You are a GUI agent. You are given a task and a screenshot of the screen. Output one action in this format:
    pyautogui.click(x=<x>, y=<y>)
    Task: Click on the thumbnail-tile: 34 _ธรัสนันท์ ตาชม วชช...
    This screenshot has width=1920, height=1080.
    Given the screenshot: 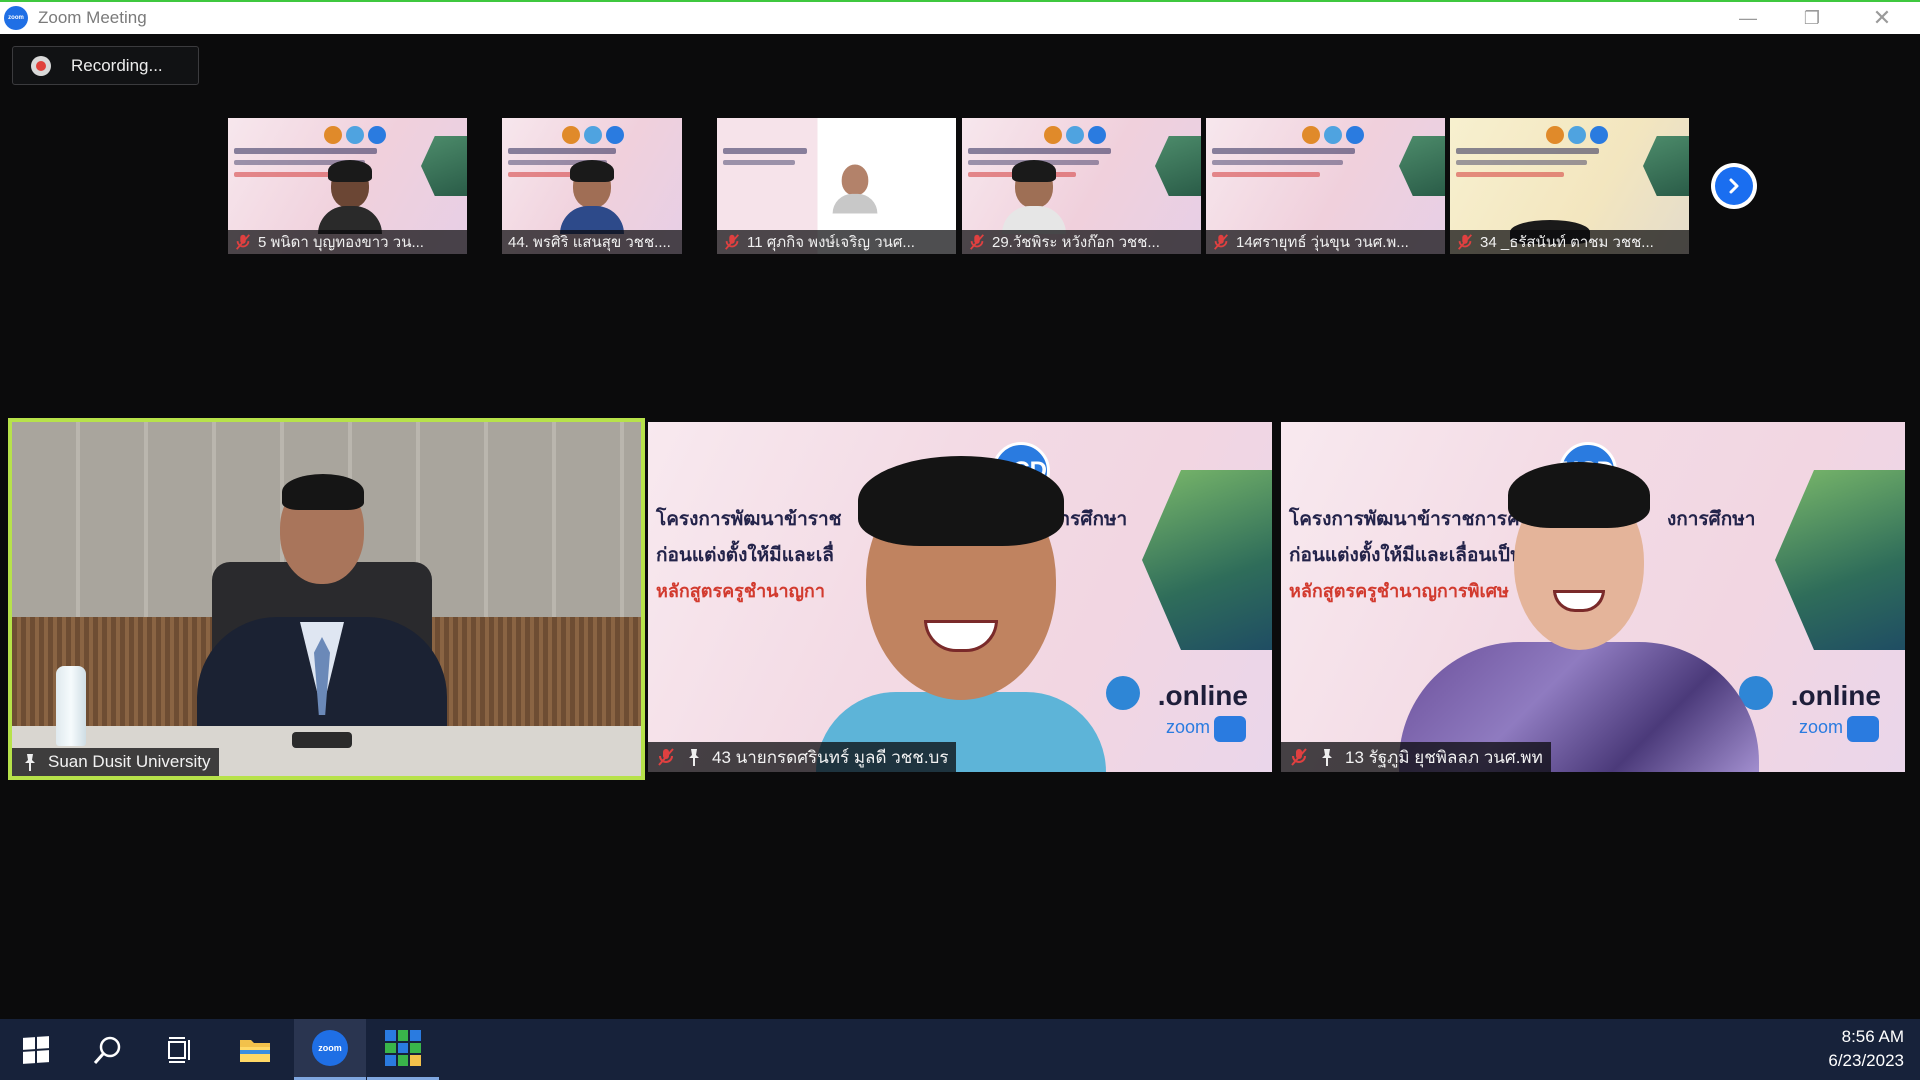 What is the action you would take?
    pyautogui.click(x=1569, y=186)
    